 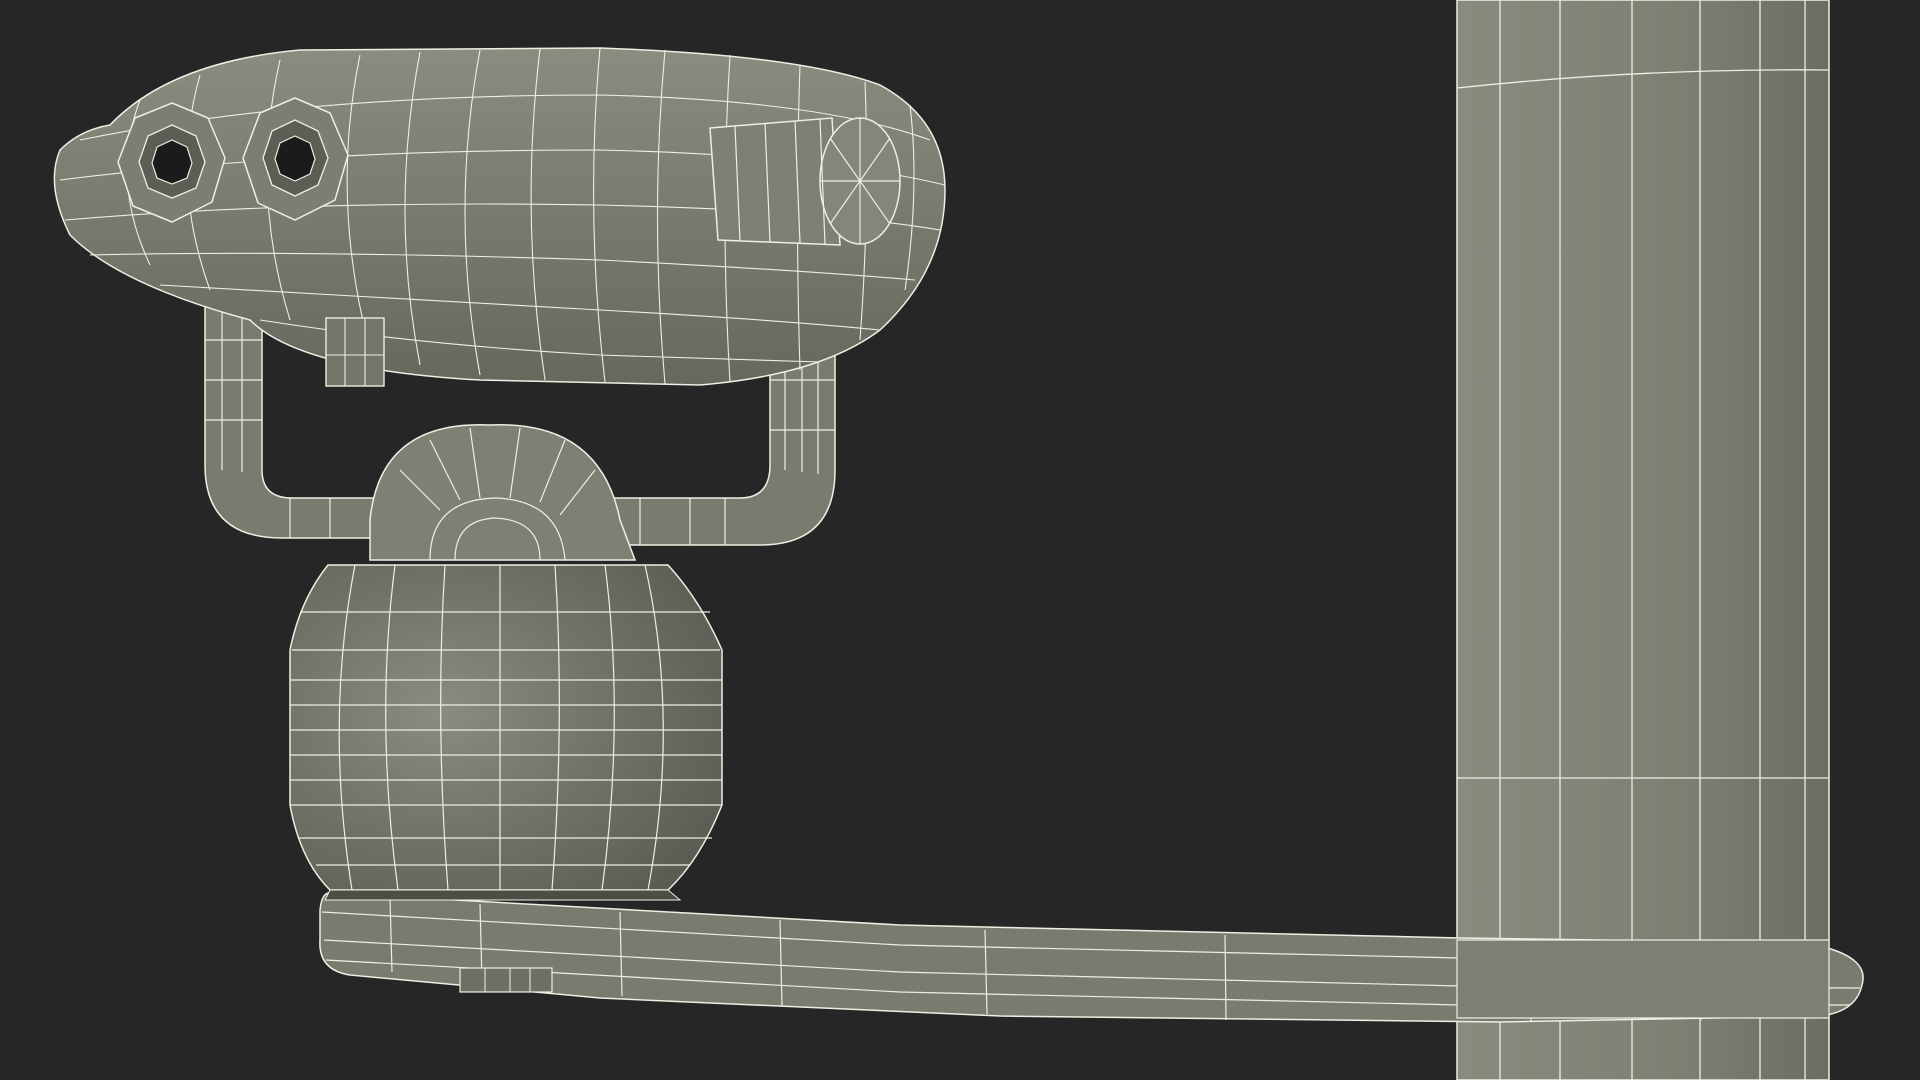 What do you see at coordinates (506, 732) in the screenshot?
I see `ball-base` at bounding box center [506, 732].